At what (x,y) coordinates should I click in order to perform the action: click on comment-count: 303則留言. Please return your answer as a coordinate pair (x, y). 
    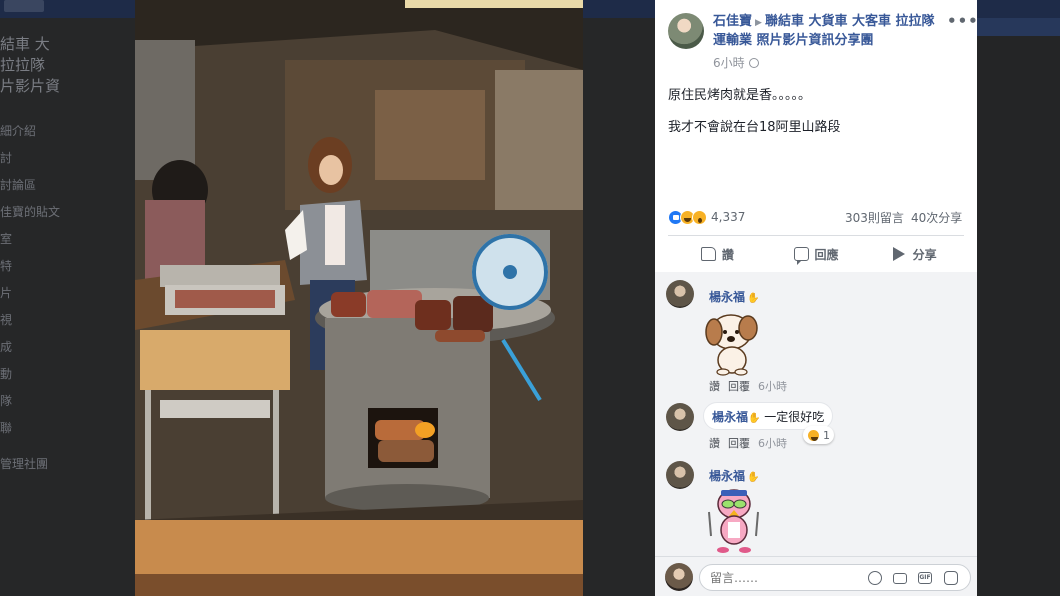
    Looking at the image, I should click on (874, 217).